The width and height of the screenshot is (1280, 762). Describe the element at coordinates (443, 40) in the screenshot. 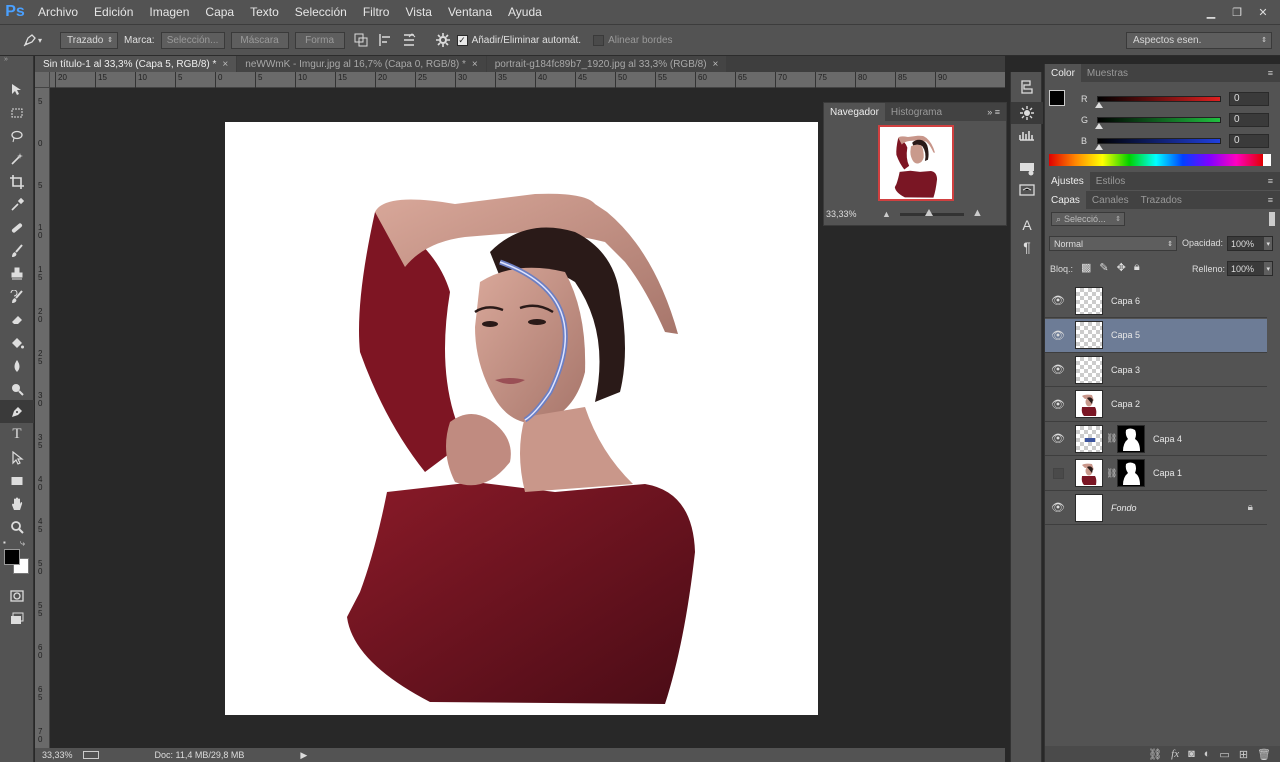

I see `gear-icon` at that location.